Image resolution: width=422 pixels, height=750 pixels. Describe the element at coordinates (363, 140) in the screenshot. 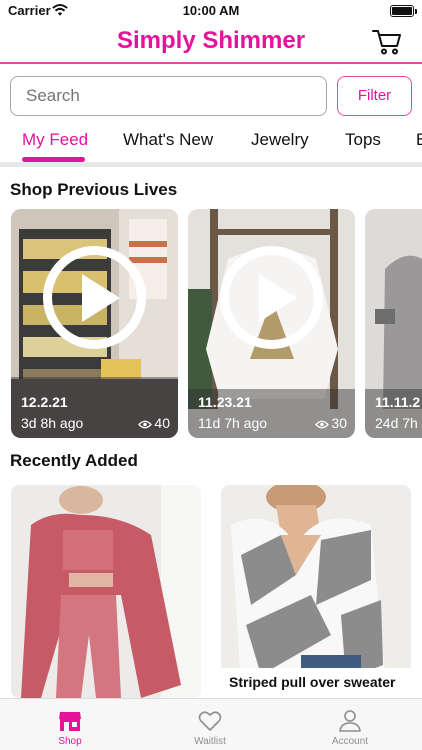

I see `tab-tops: Tops` at that location.